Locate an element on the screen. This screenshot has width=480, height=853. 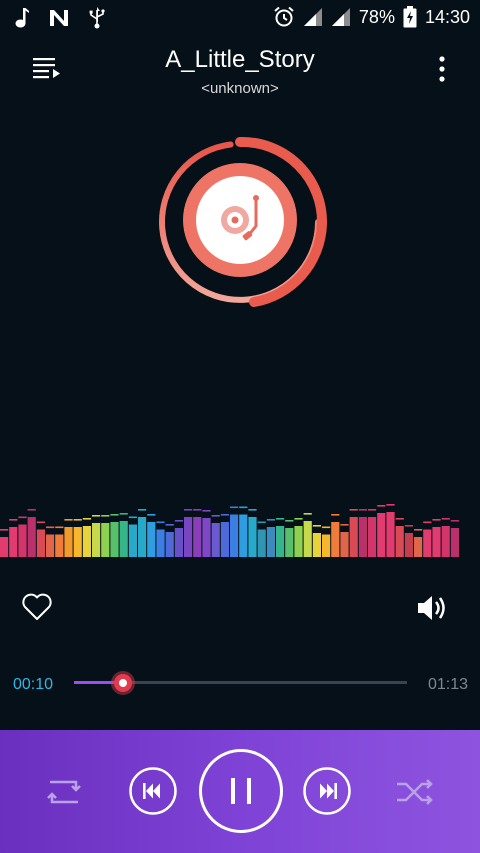
playback-controls is located at coordinates (240, 791).